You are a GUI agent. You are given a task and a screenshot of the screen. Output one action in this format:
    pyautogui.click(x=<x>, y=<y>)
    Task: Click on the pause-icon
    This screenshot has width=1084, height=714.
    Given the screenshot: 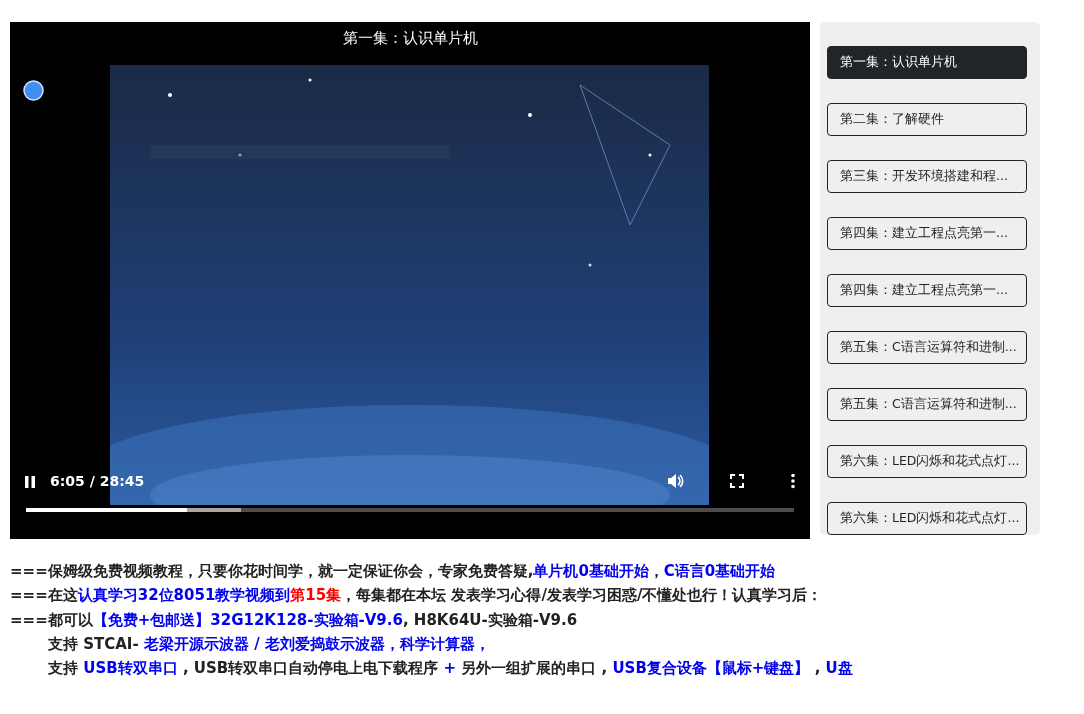 What is the action you would take?
    pyautogui.click(x=30, y=481)
    